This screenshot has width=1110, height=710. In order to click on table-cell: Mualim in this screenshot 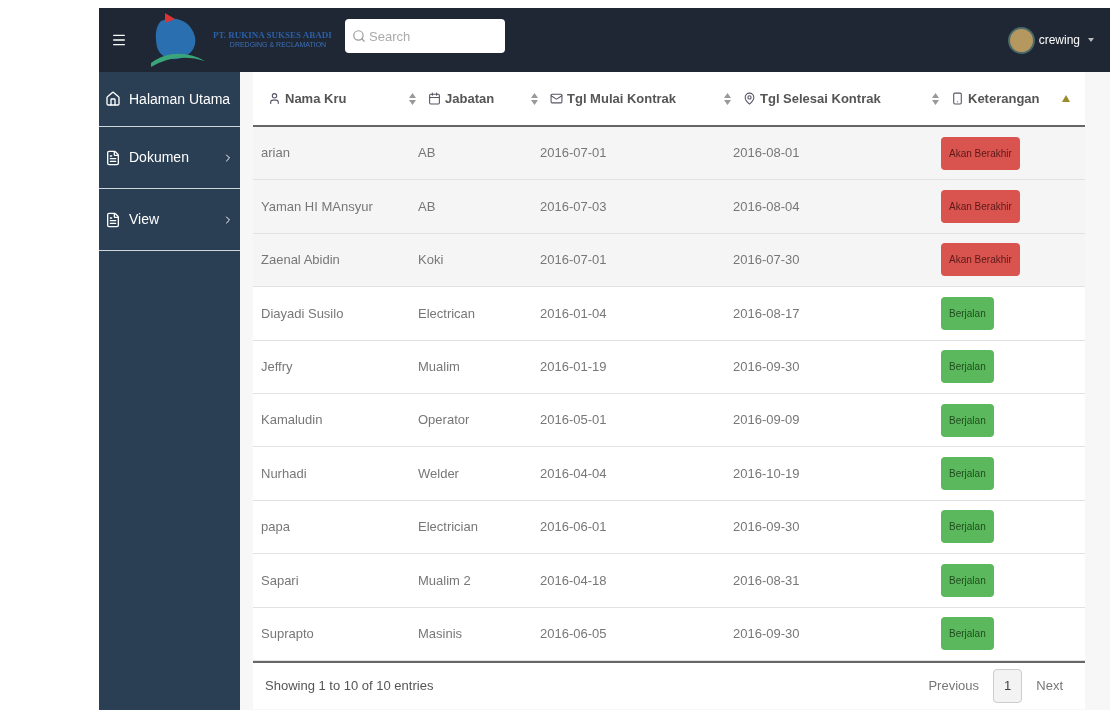, I will do `click(439, 366)`.